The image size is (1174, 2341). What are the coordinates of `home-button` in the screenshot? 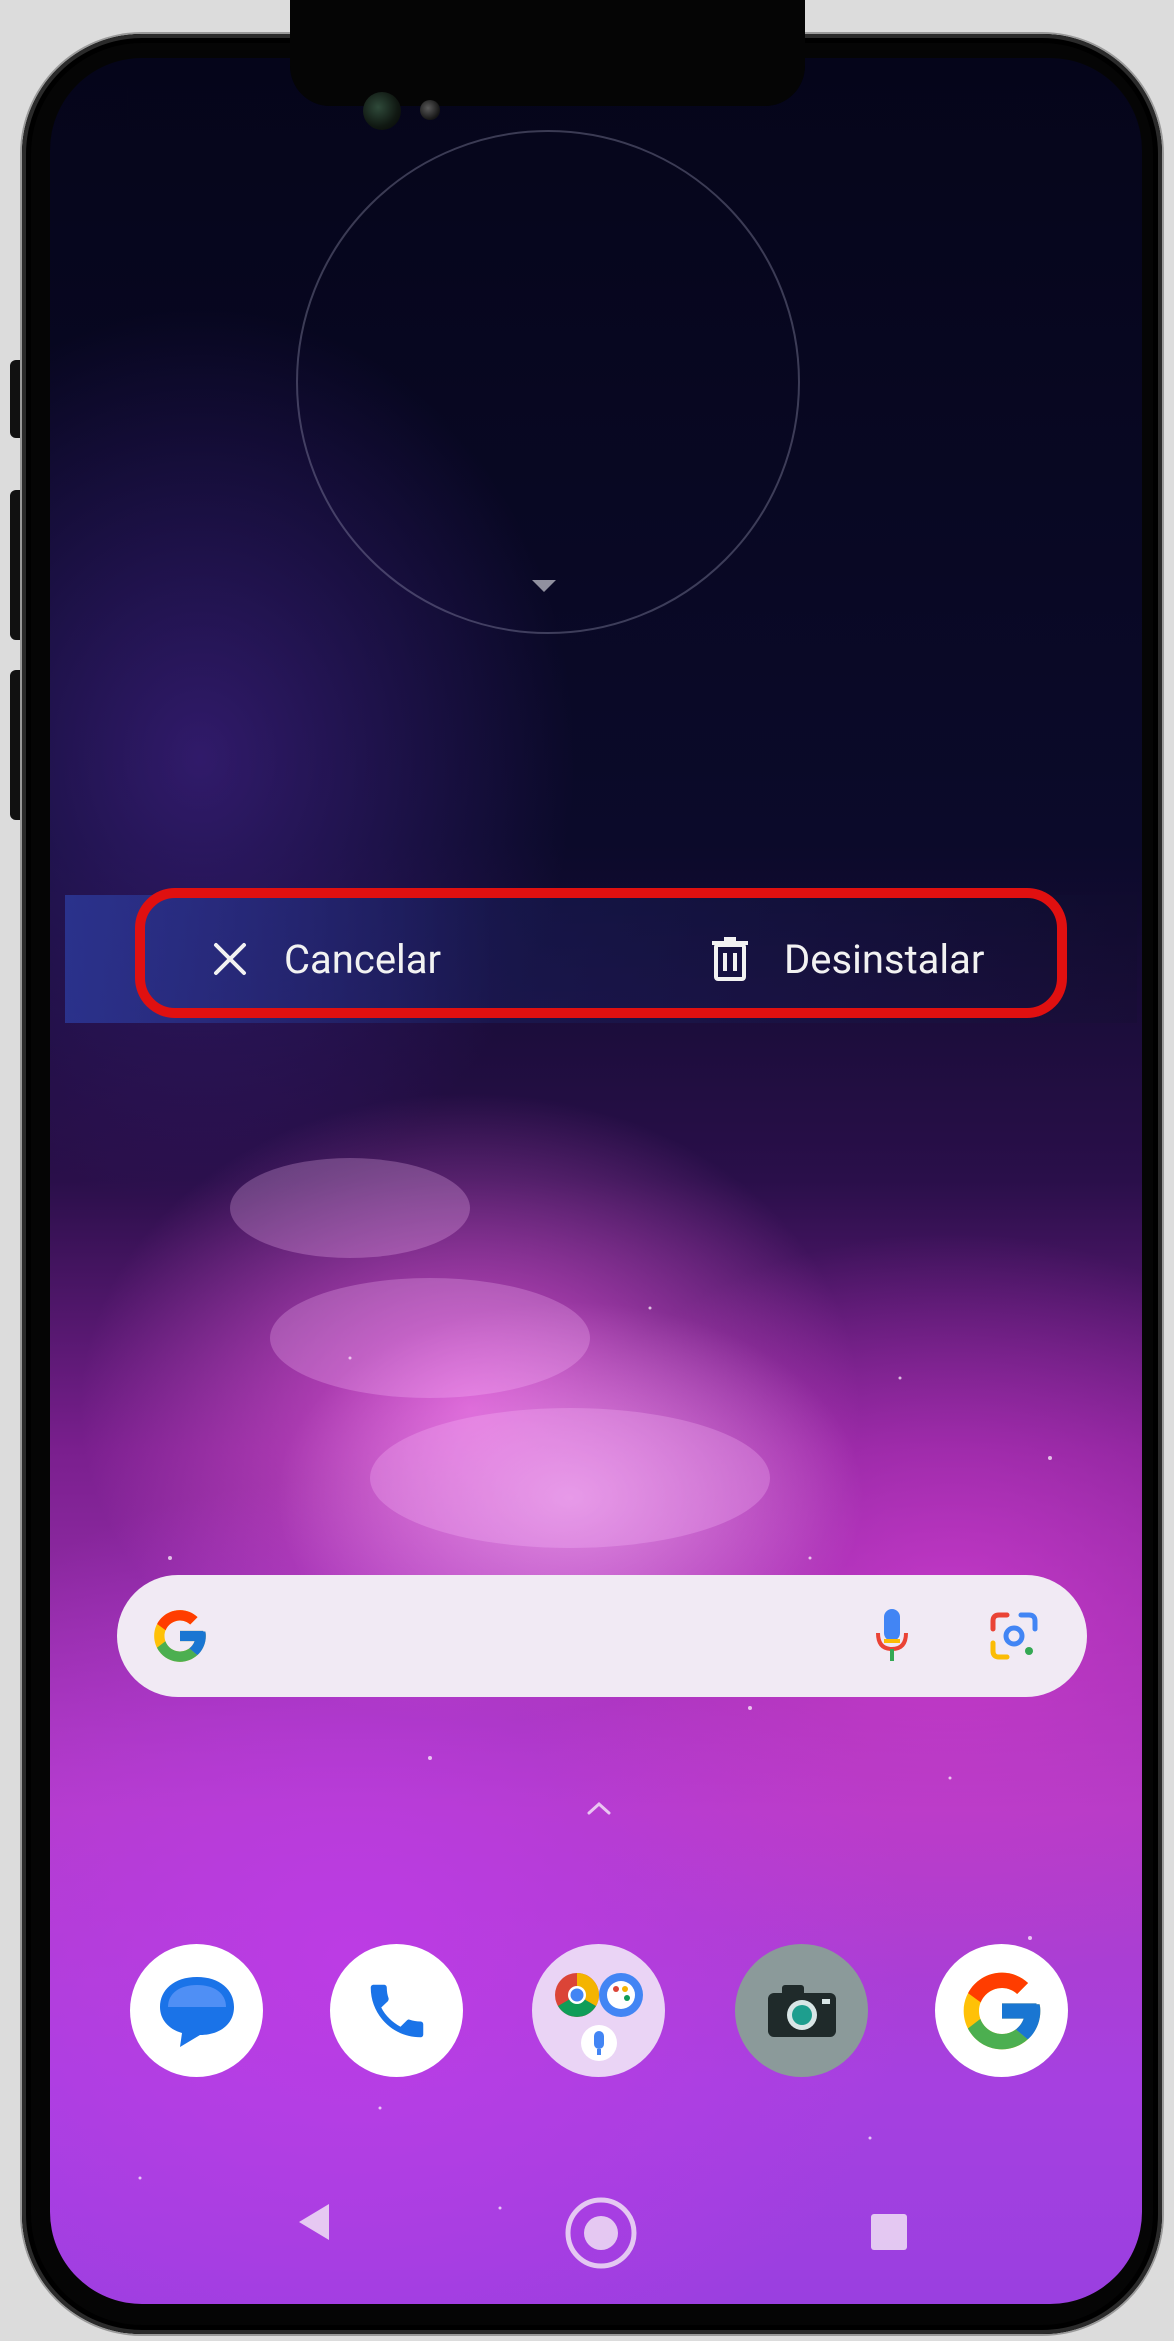 It's located at (601, 2233).